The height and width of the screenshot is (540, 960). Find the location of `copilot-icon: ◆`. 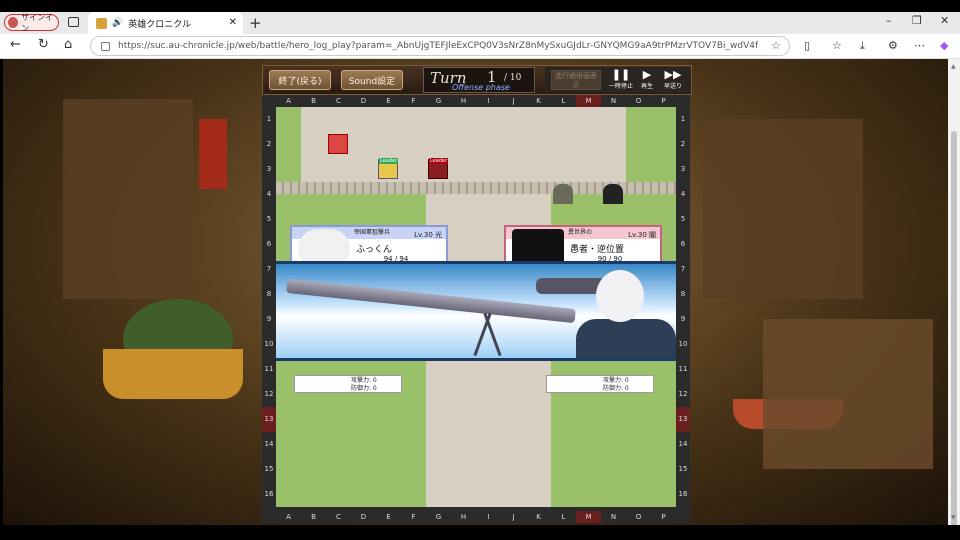

copilot-icon: ◆ is located at coordinates (944, 45).